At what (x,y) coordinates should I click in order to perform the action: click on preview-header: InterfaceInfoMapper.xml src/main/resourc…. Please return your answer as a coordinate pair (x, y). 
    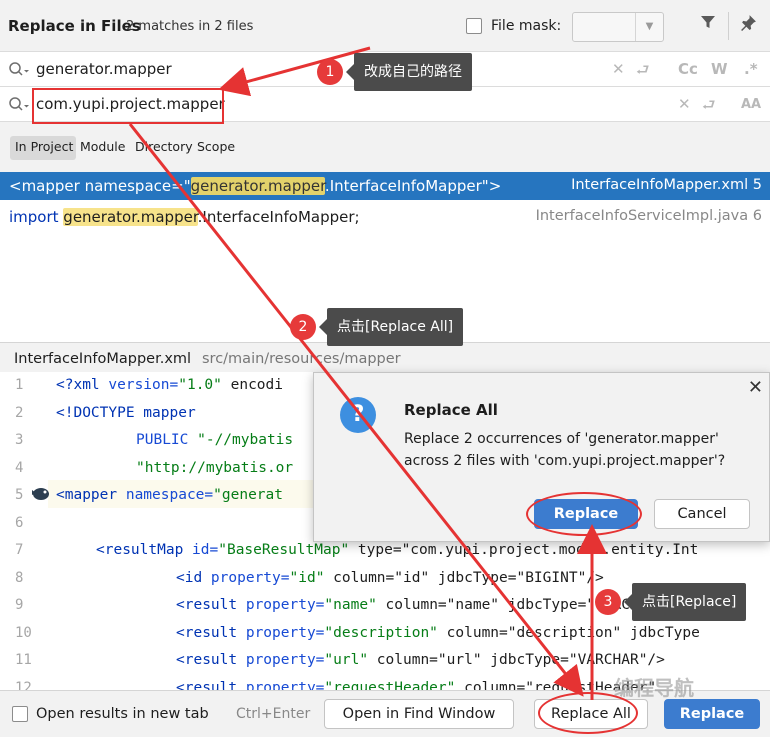
    Looking at the image, I should click on (385, 357).